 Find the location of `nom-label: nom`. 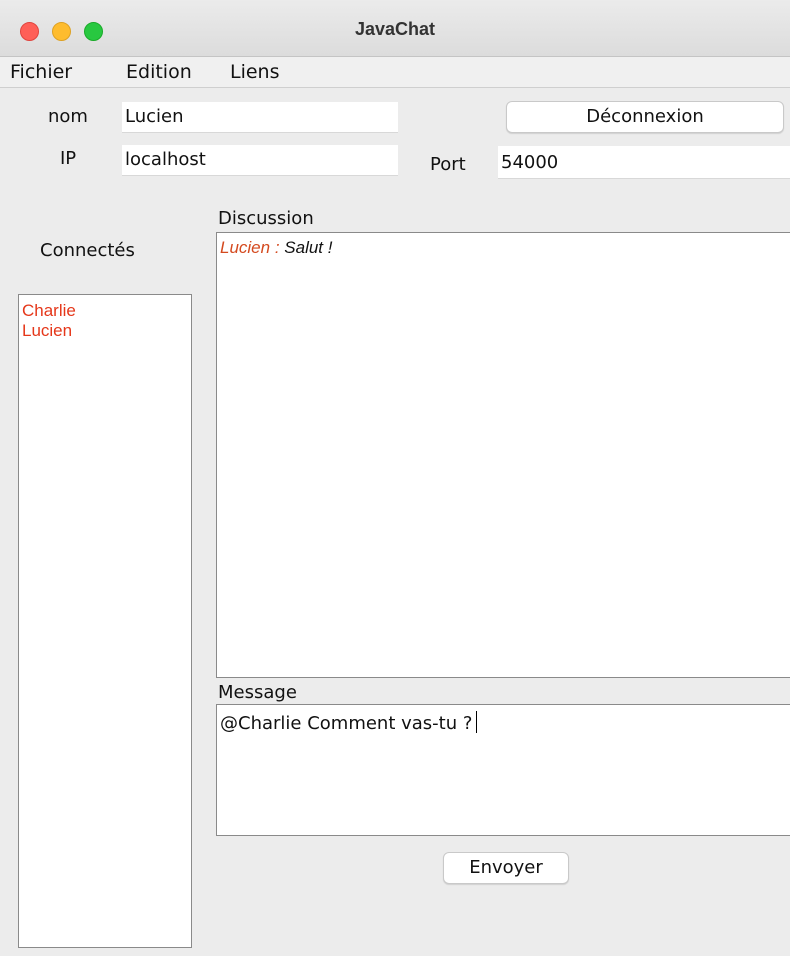

nom-label: nom is located at coordinates (68, 116).